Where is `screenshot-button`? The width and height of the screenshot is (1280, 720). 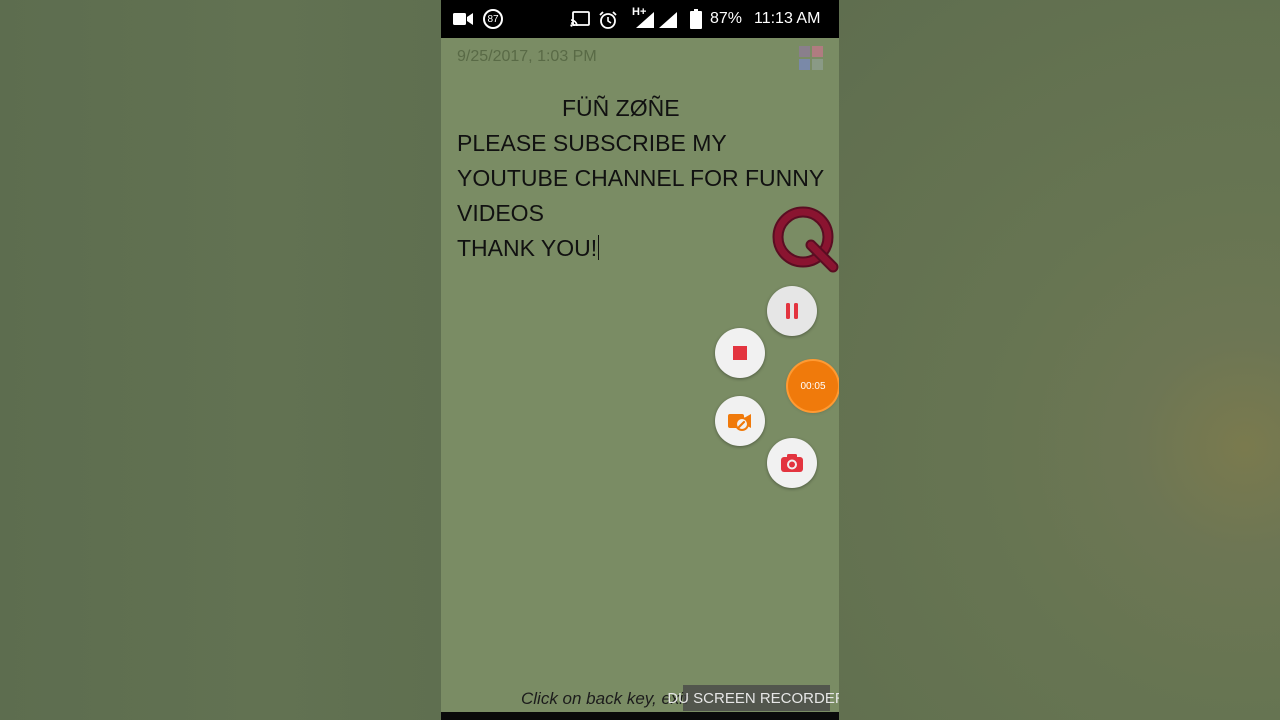
screenshot-button is located at coordinates (792, 463).